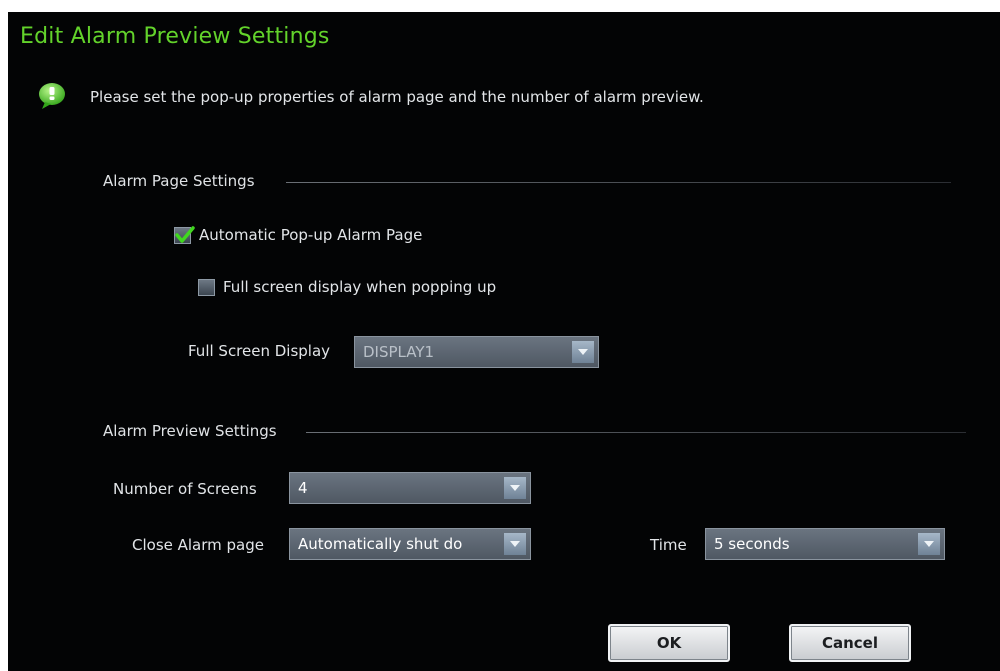 This screenshot has height=671, width=1000. Describe the element at coordinates (752, 544) in the screenshot. I see `time-value: 5 seconds` at that location.